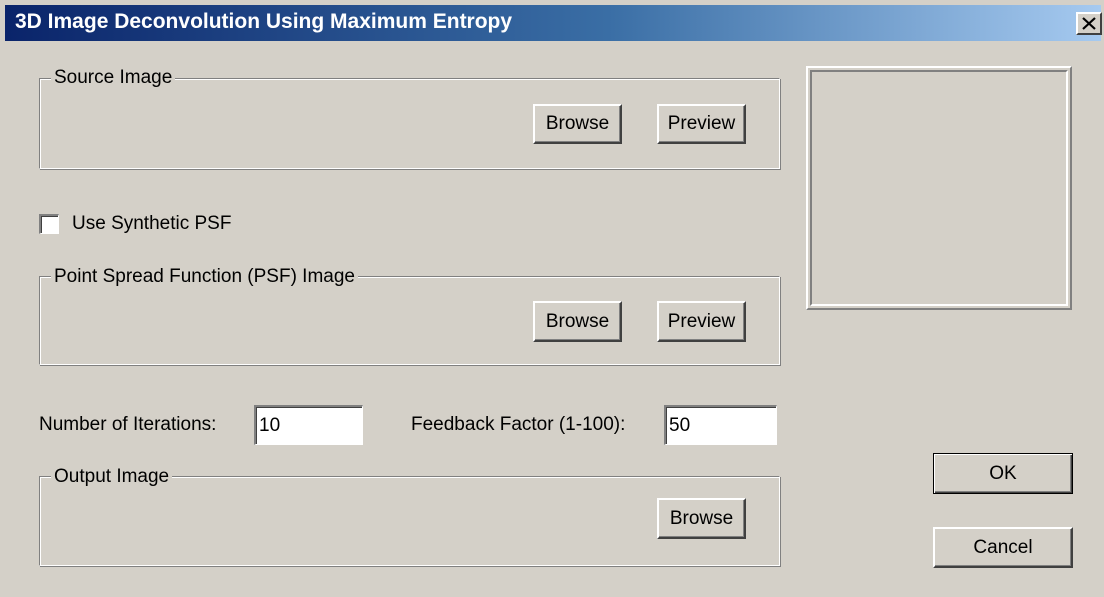 This screenshot has width=1104, height=597. What do you see at coordinates (204, 277) in the screenshot?
I see `psf-image-group-label: Point Spread Function (PSF) Image` at bounding box center [204, 277].